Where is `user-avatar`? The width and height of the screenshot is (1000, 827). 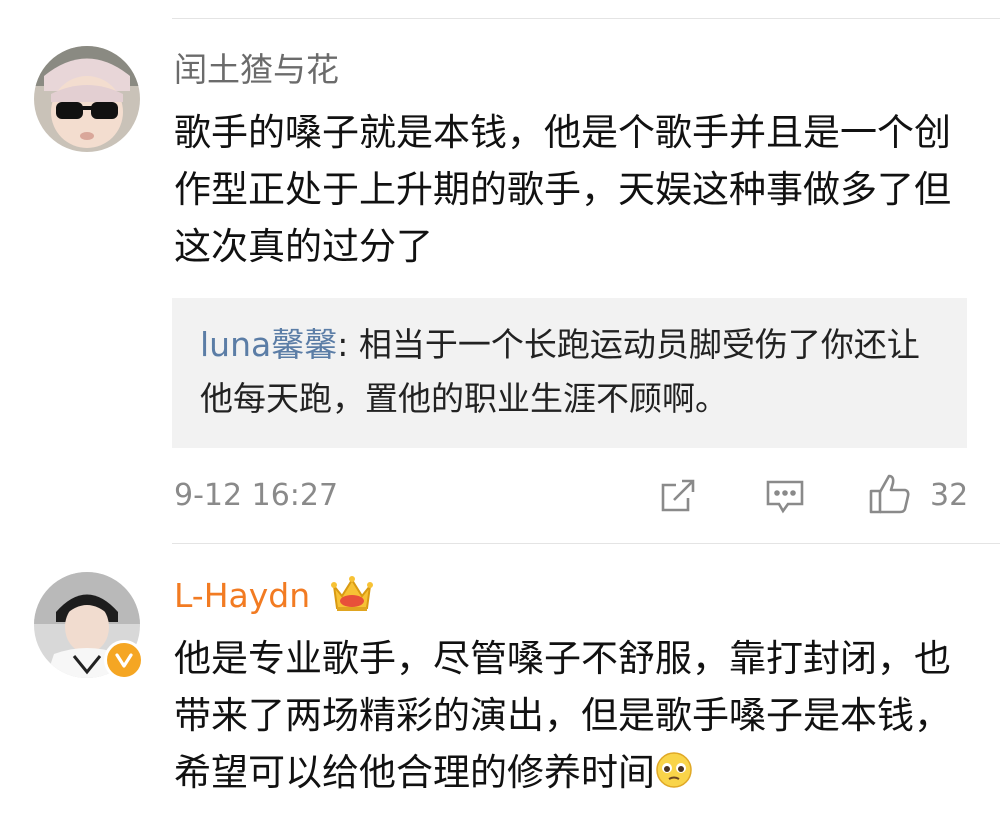 user-avatar is located at coordinates (87, 99).